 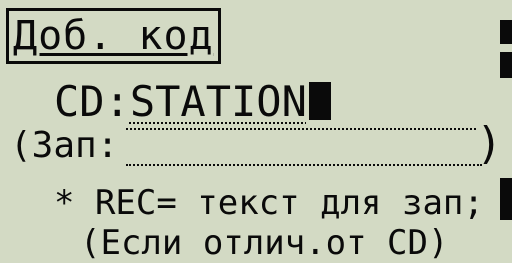 What do you see at coordinates (264, 243) in the screenshot?
I see `help-note-line2: (Если отлич.от CD)` at bounding box center [264, 243].